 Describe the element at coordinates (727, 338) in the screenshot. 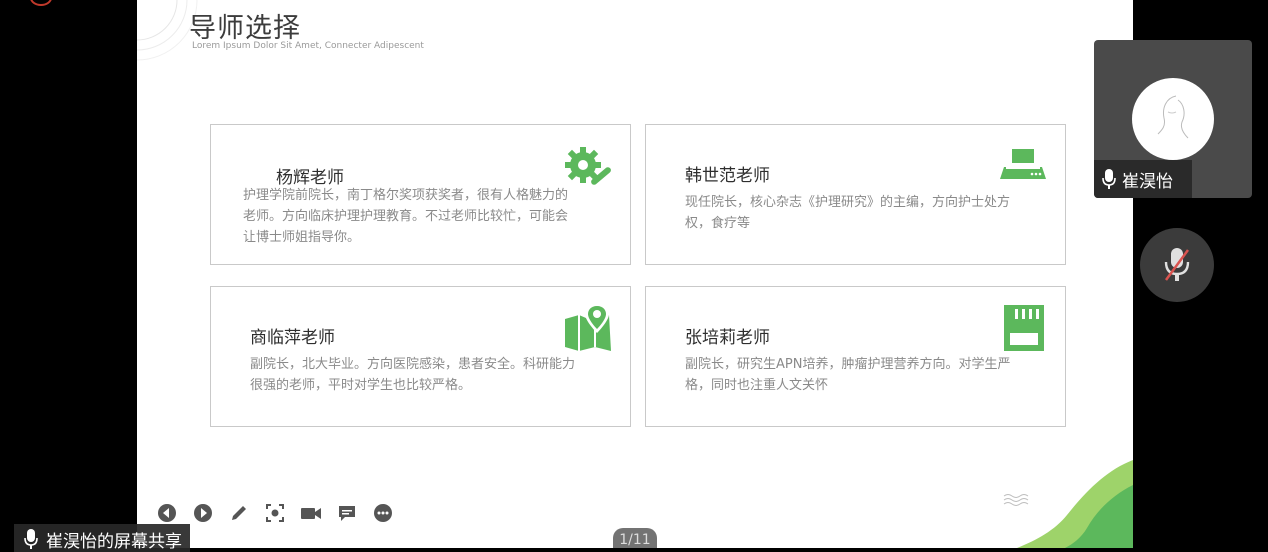

I see `mentor-name: 张培莉老师` at that location.